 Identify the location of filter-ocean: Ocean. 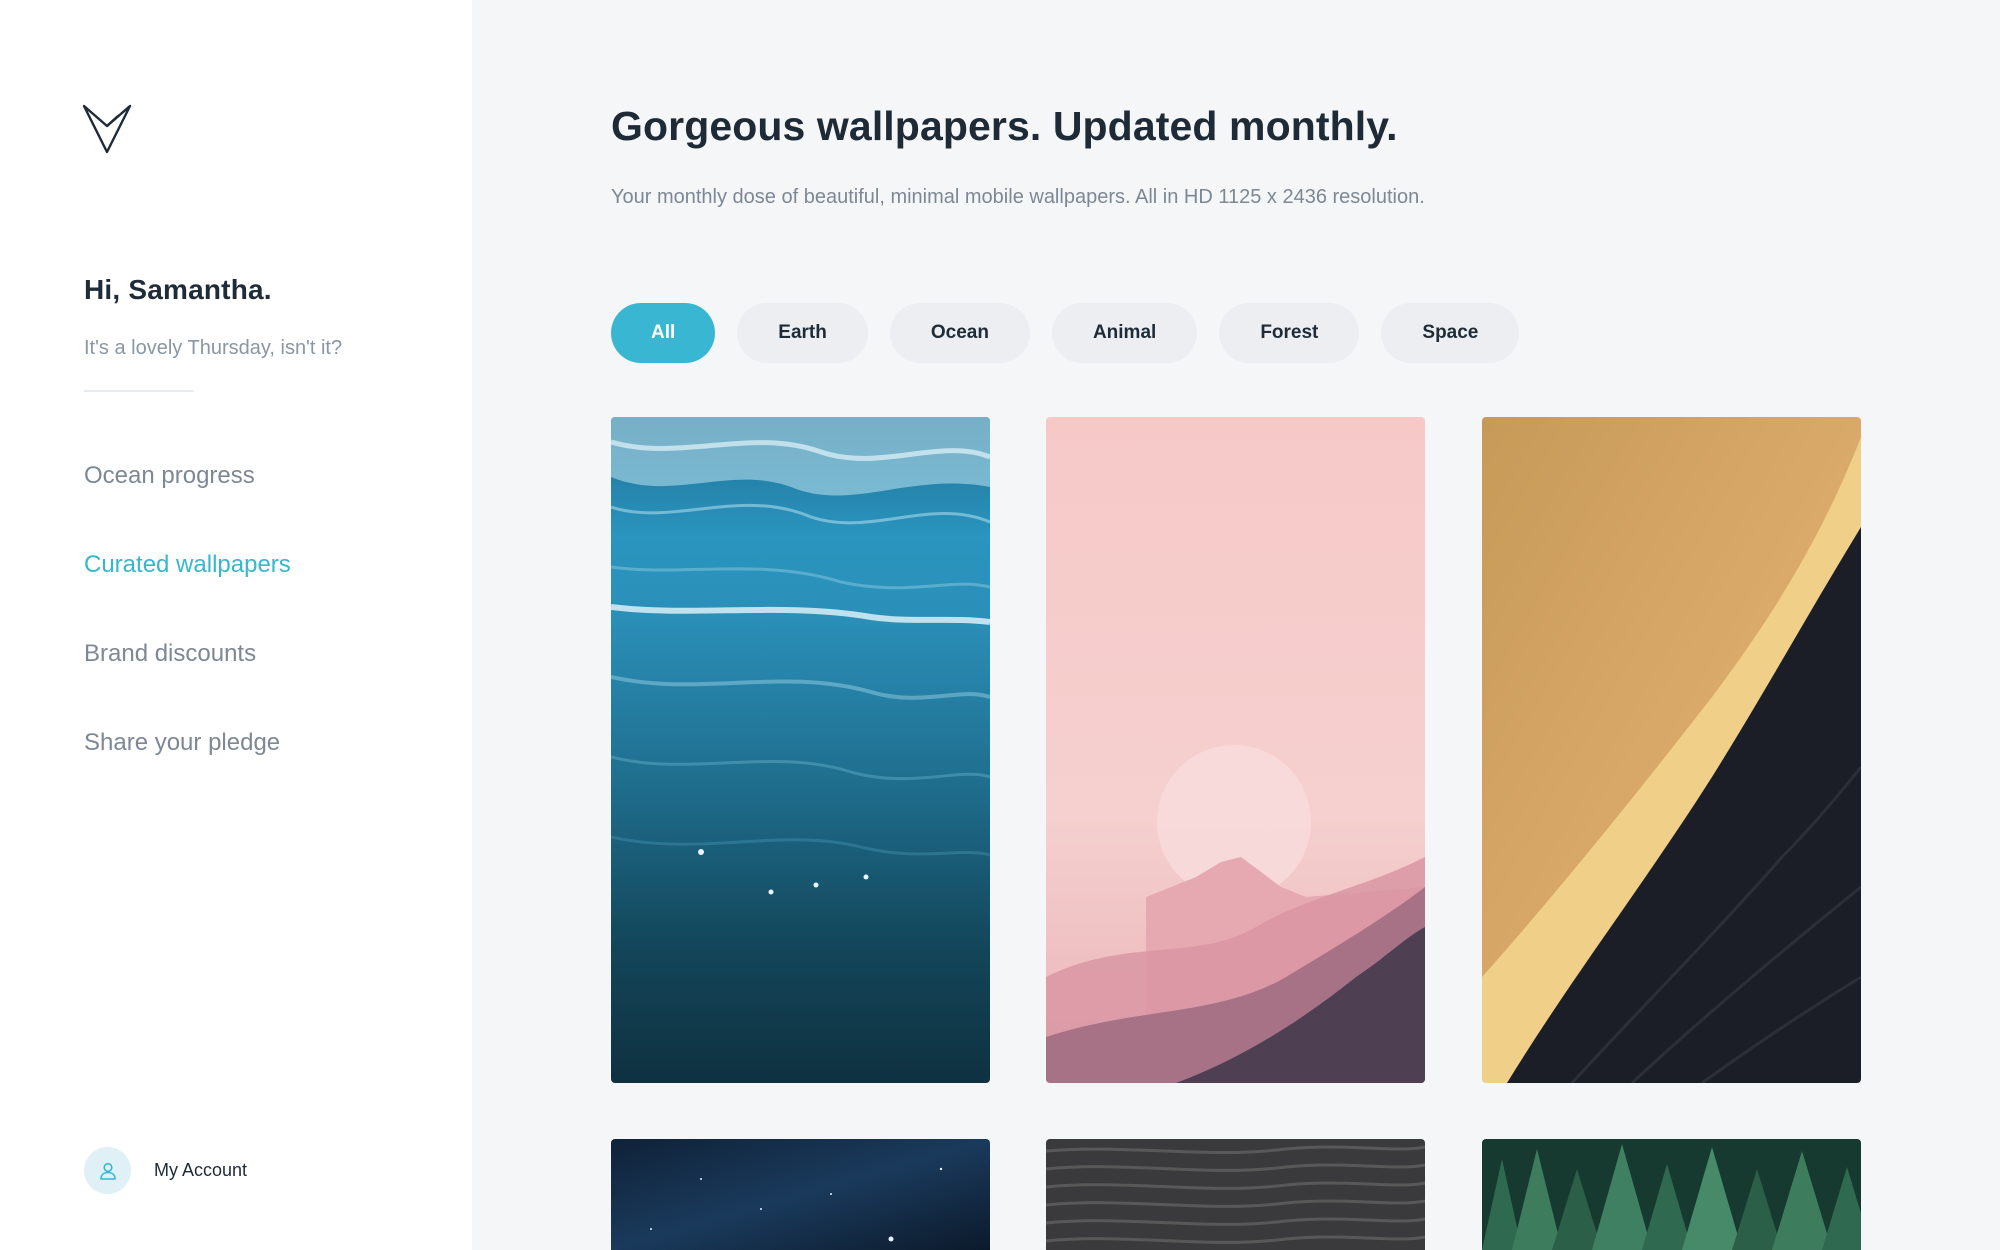
(959, 333).